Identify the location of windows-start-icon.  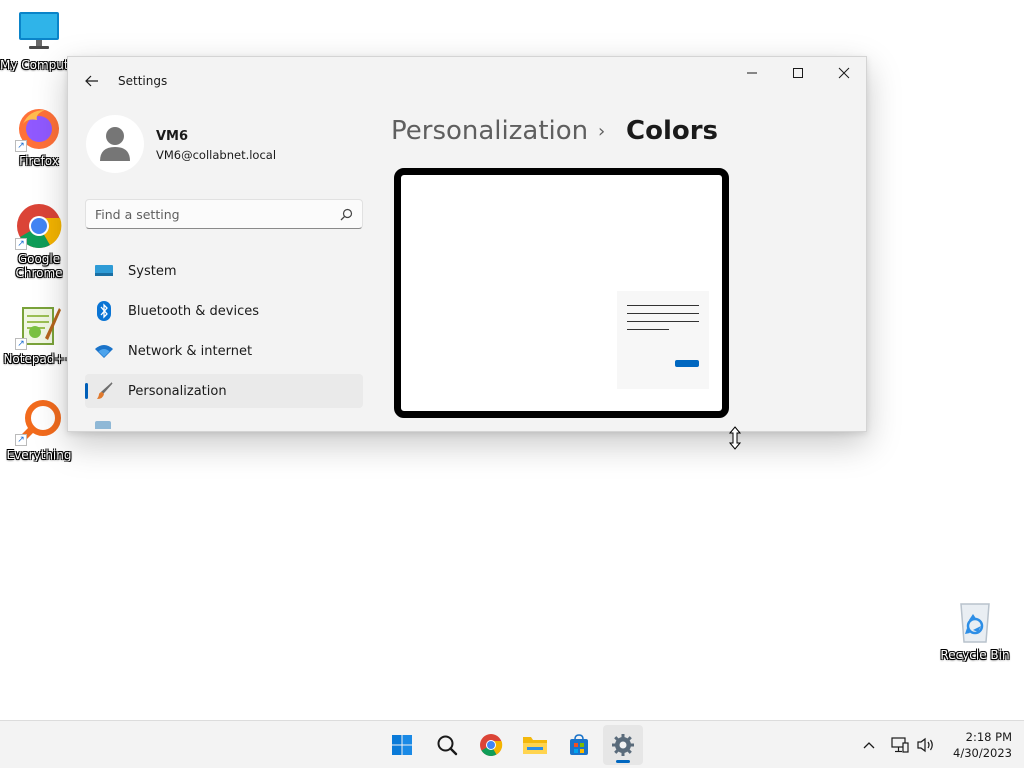
(402, 745).